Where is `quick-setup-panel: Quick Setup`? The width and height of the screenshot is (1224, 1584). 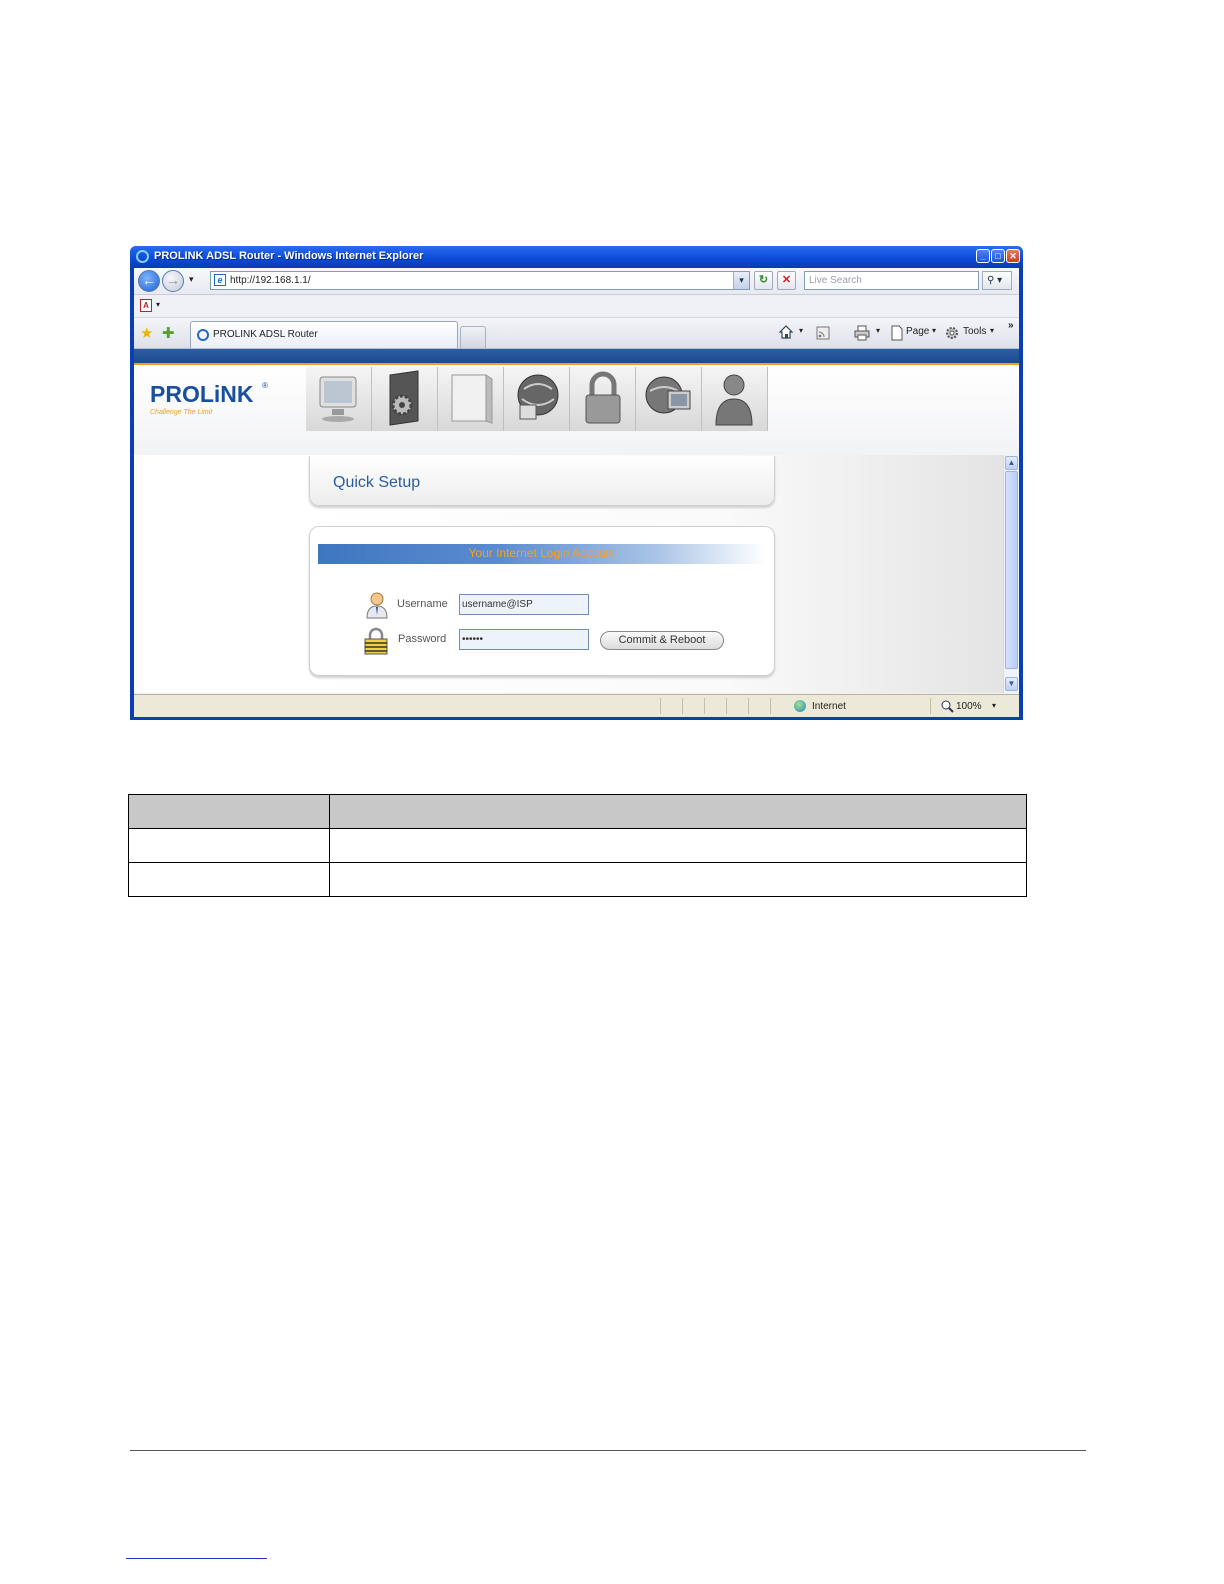 quick-setup-panel: Quick Setup is located at coordinates (542, 481).